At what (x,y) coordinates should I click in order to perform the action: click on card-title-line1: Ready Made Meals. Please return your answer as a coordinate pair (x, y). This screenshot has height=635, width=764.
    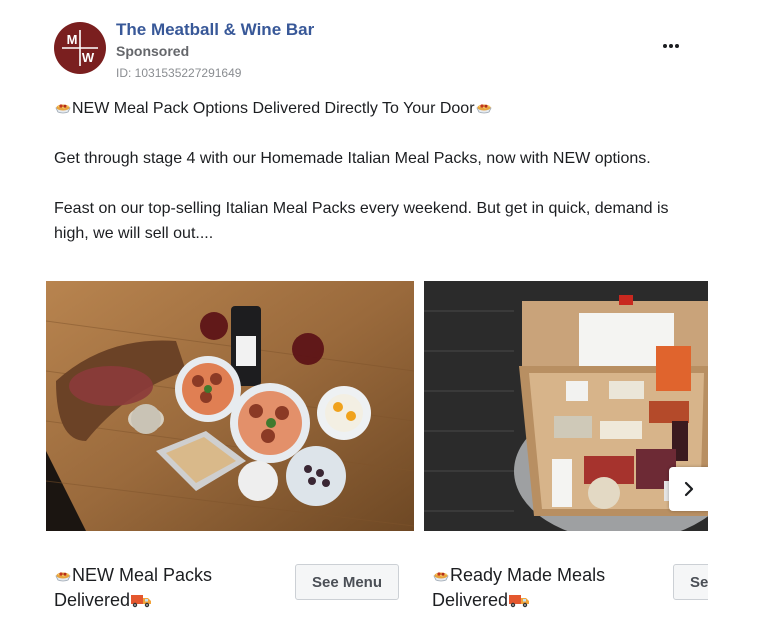
    Looking at the image, I should click on (528, 575).